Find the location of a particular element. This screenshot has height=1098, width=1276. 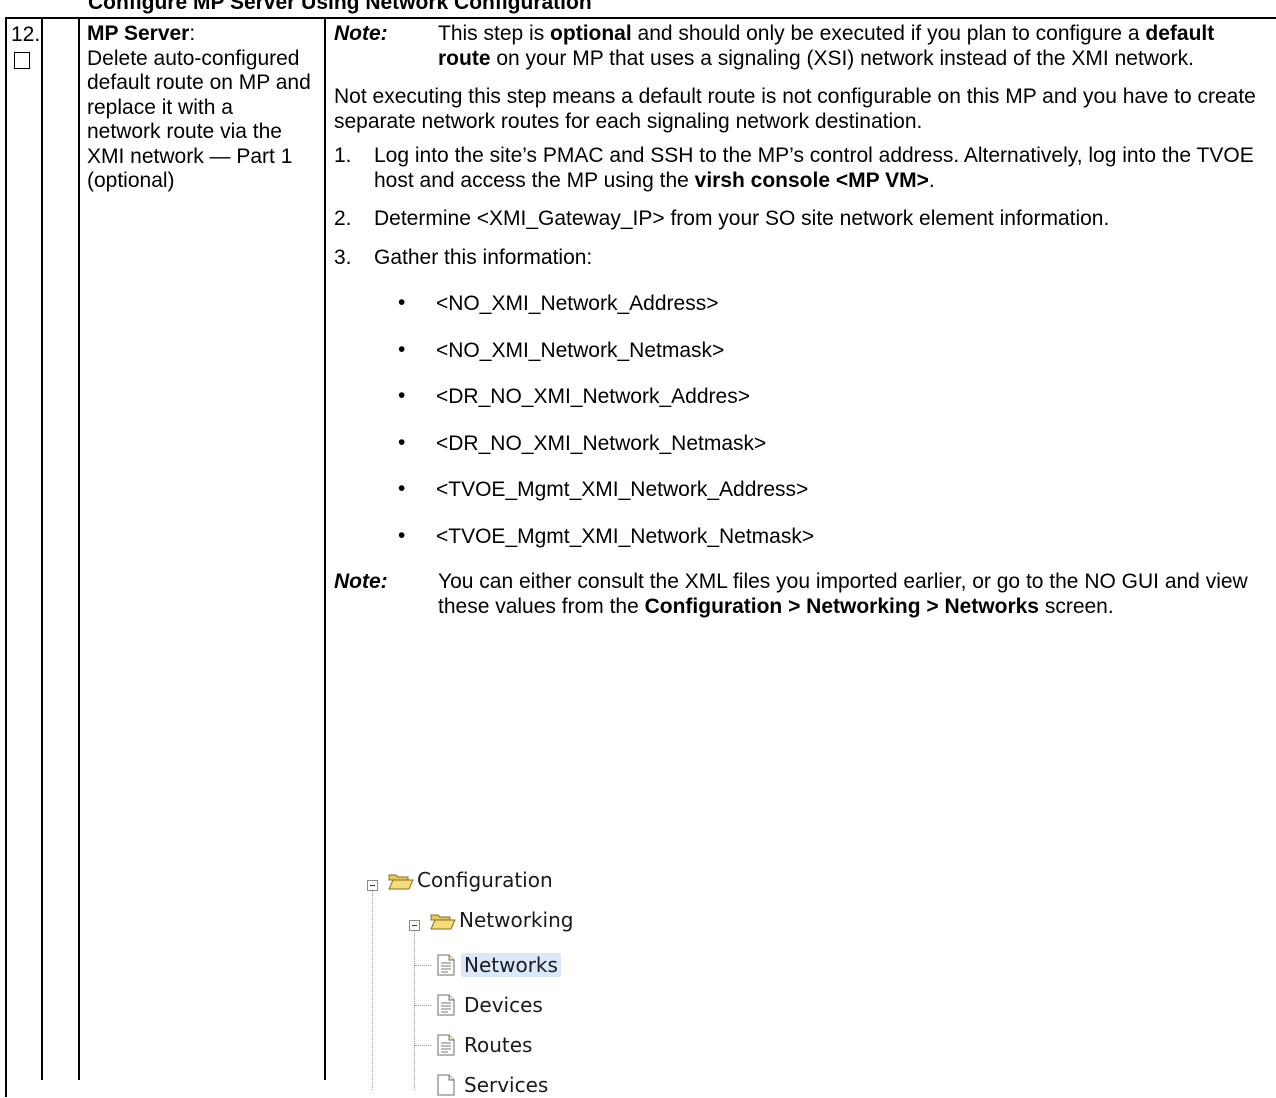

step-number: 12. is located at coordinates (26, 34).